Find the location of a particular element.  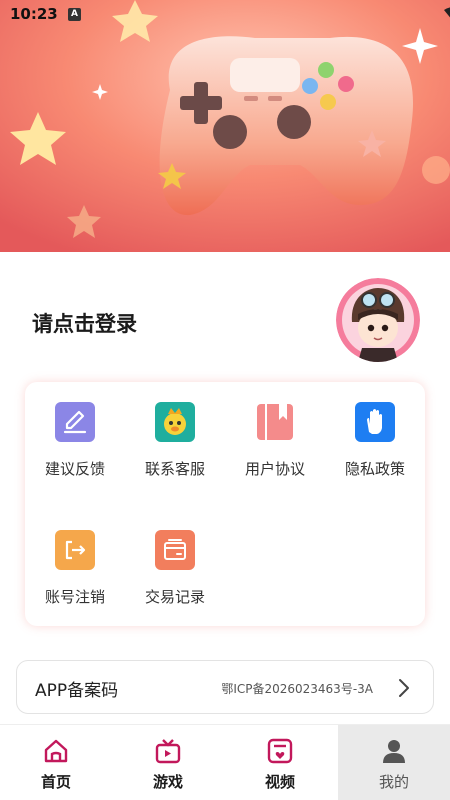

transaction-record-icon is located at coordinates (175, 550).